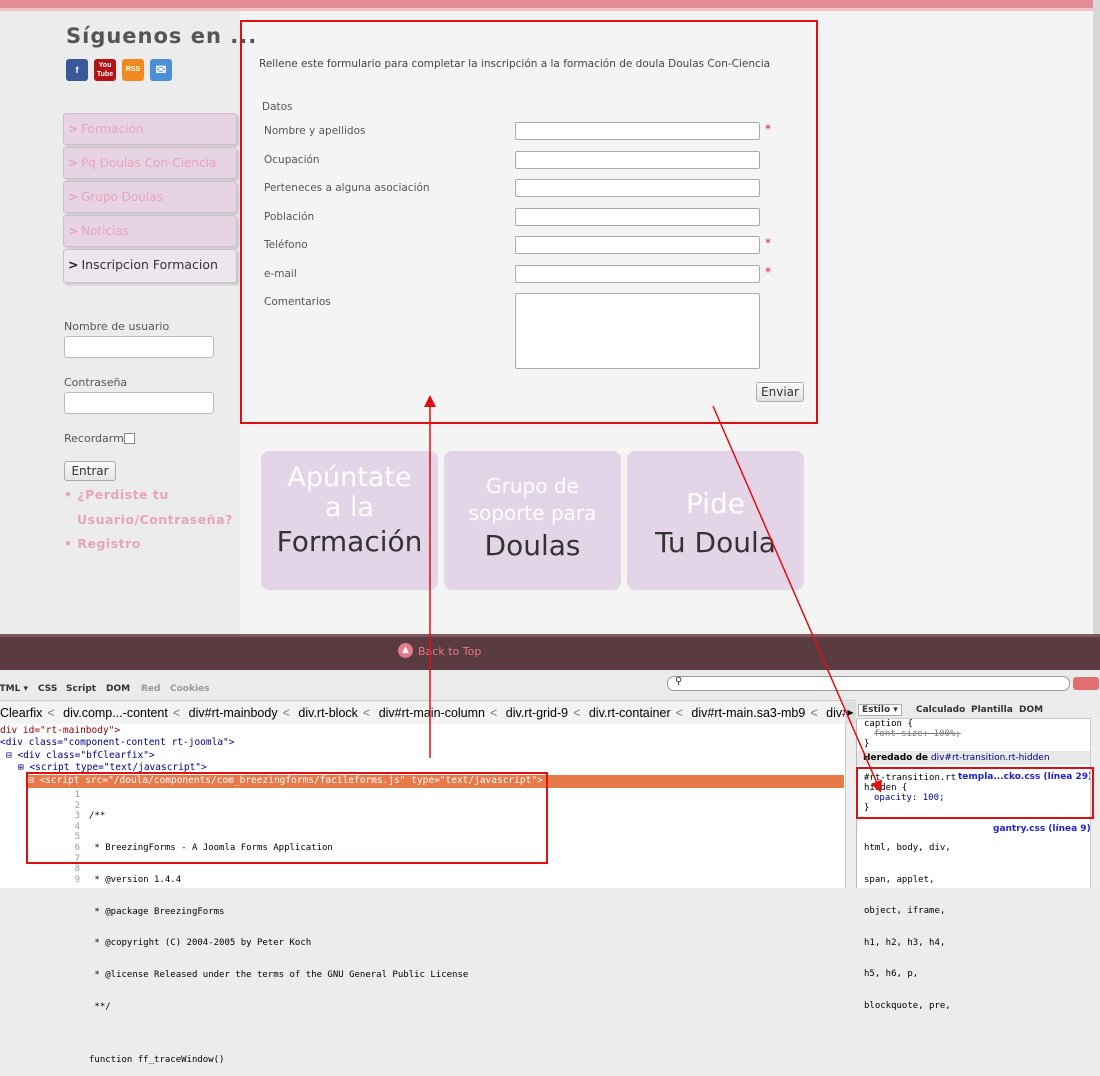 Image resolution: width=1100 pixels, height=1076 pixels. I want to click on css-selector: h5, h6, p,, so click(891, 974).